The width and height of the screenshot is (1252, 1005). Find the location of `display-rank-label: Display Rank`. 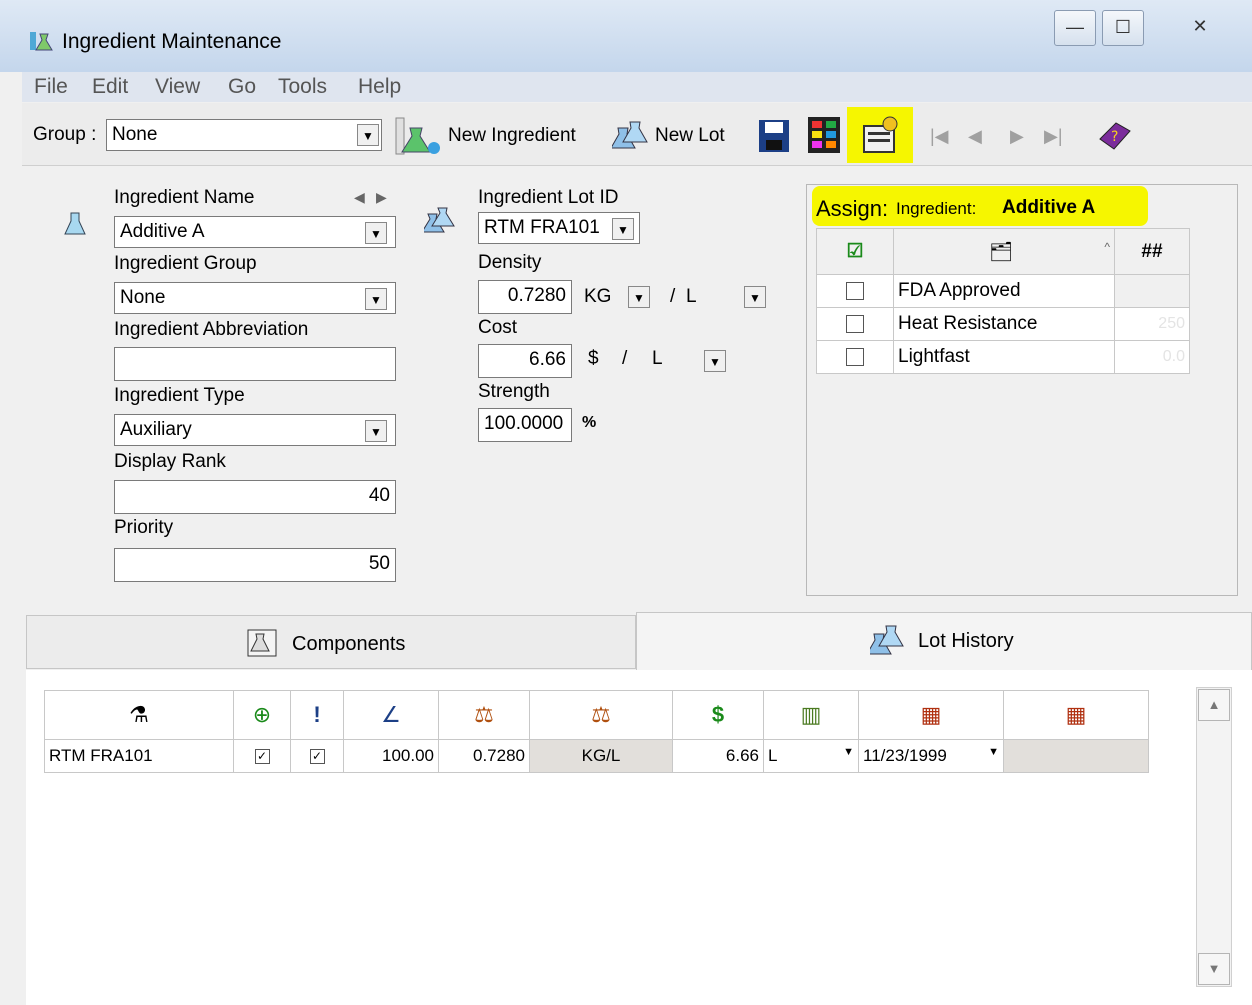

display-rank-label: Display Rank is located at coordinates (170, 461).